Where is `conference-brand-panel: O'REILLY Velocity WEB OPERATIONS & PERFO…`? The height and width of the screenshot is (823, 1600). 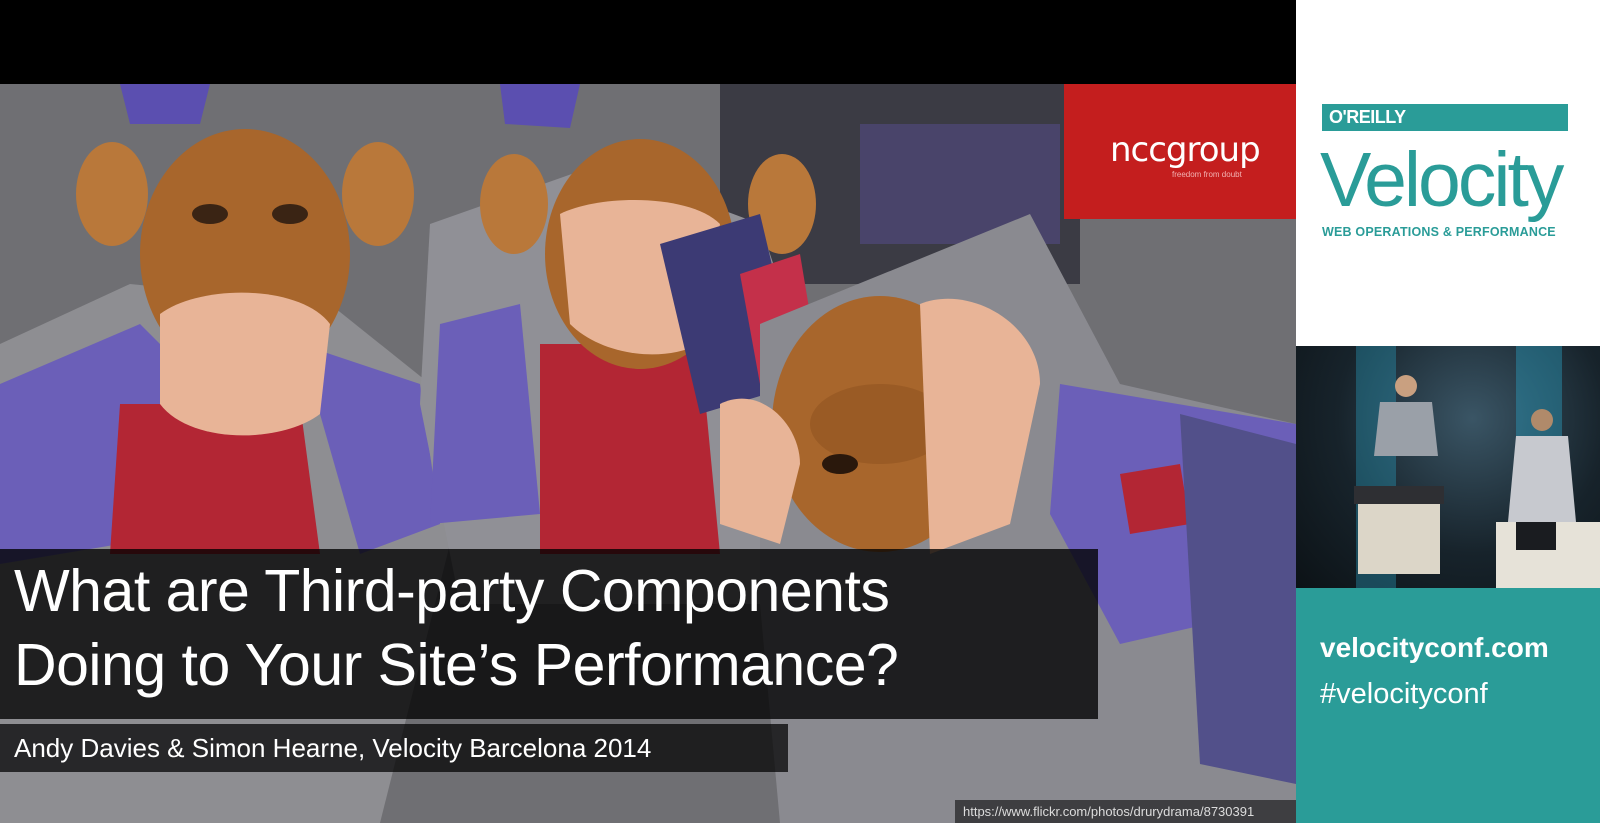 conference-brand-panel: O'REILLY Velocity WEB OPERATIONS & PERFO… is located at coordinates (1448, 173).